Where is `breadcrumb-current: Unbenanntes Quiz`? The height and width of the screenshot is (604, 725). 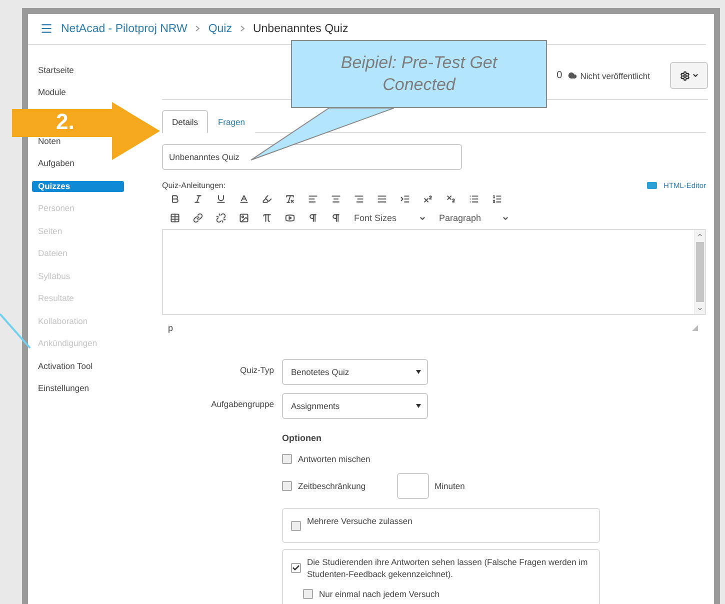
breadcrumb-current: Unbenanntes Quiz is located at coordinates (300, 28).